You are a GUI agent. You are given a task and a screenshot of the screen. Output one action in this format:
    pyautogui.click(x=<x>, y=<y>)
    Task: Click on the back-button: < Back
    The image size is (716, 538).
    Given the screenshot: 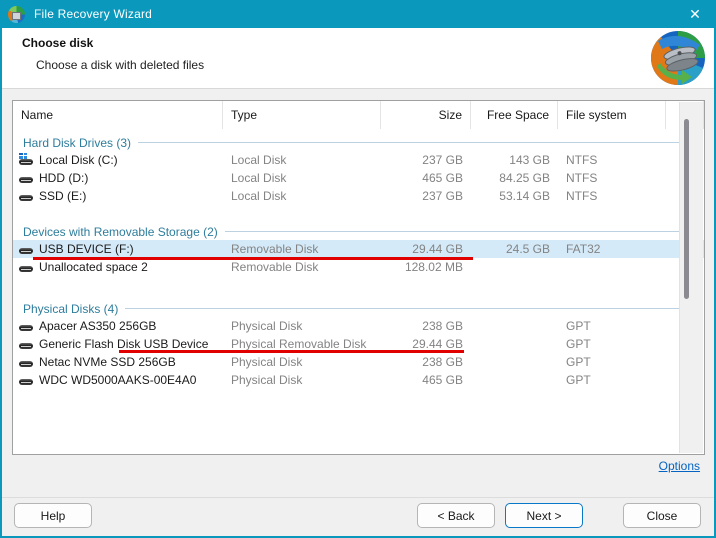 What is the action you would take?
    pyautogui.click(x=456, y=515)
    